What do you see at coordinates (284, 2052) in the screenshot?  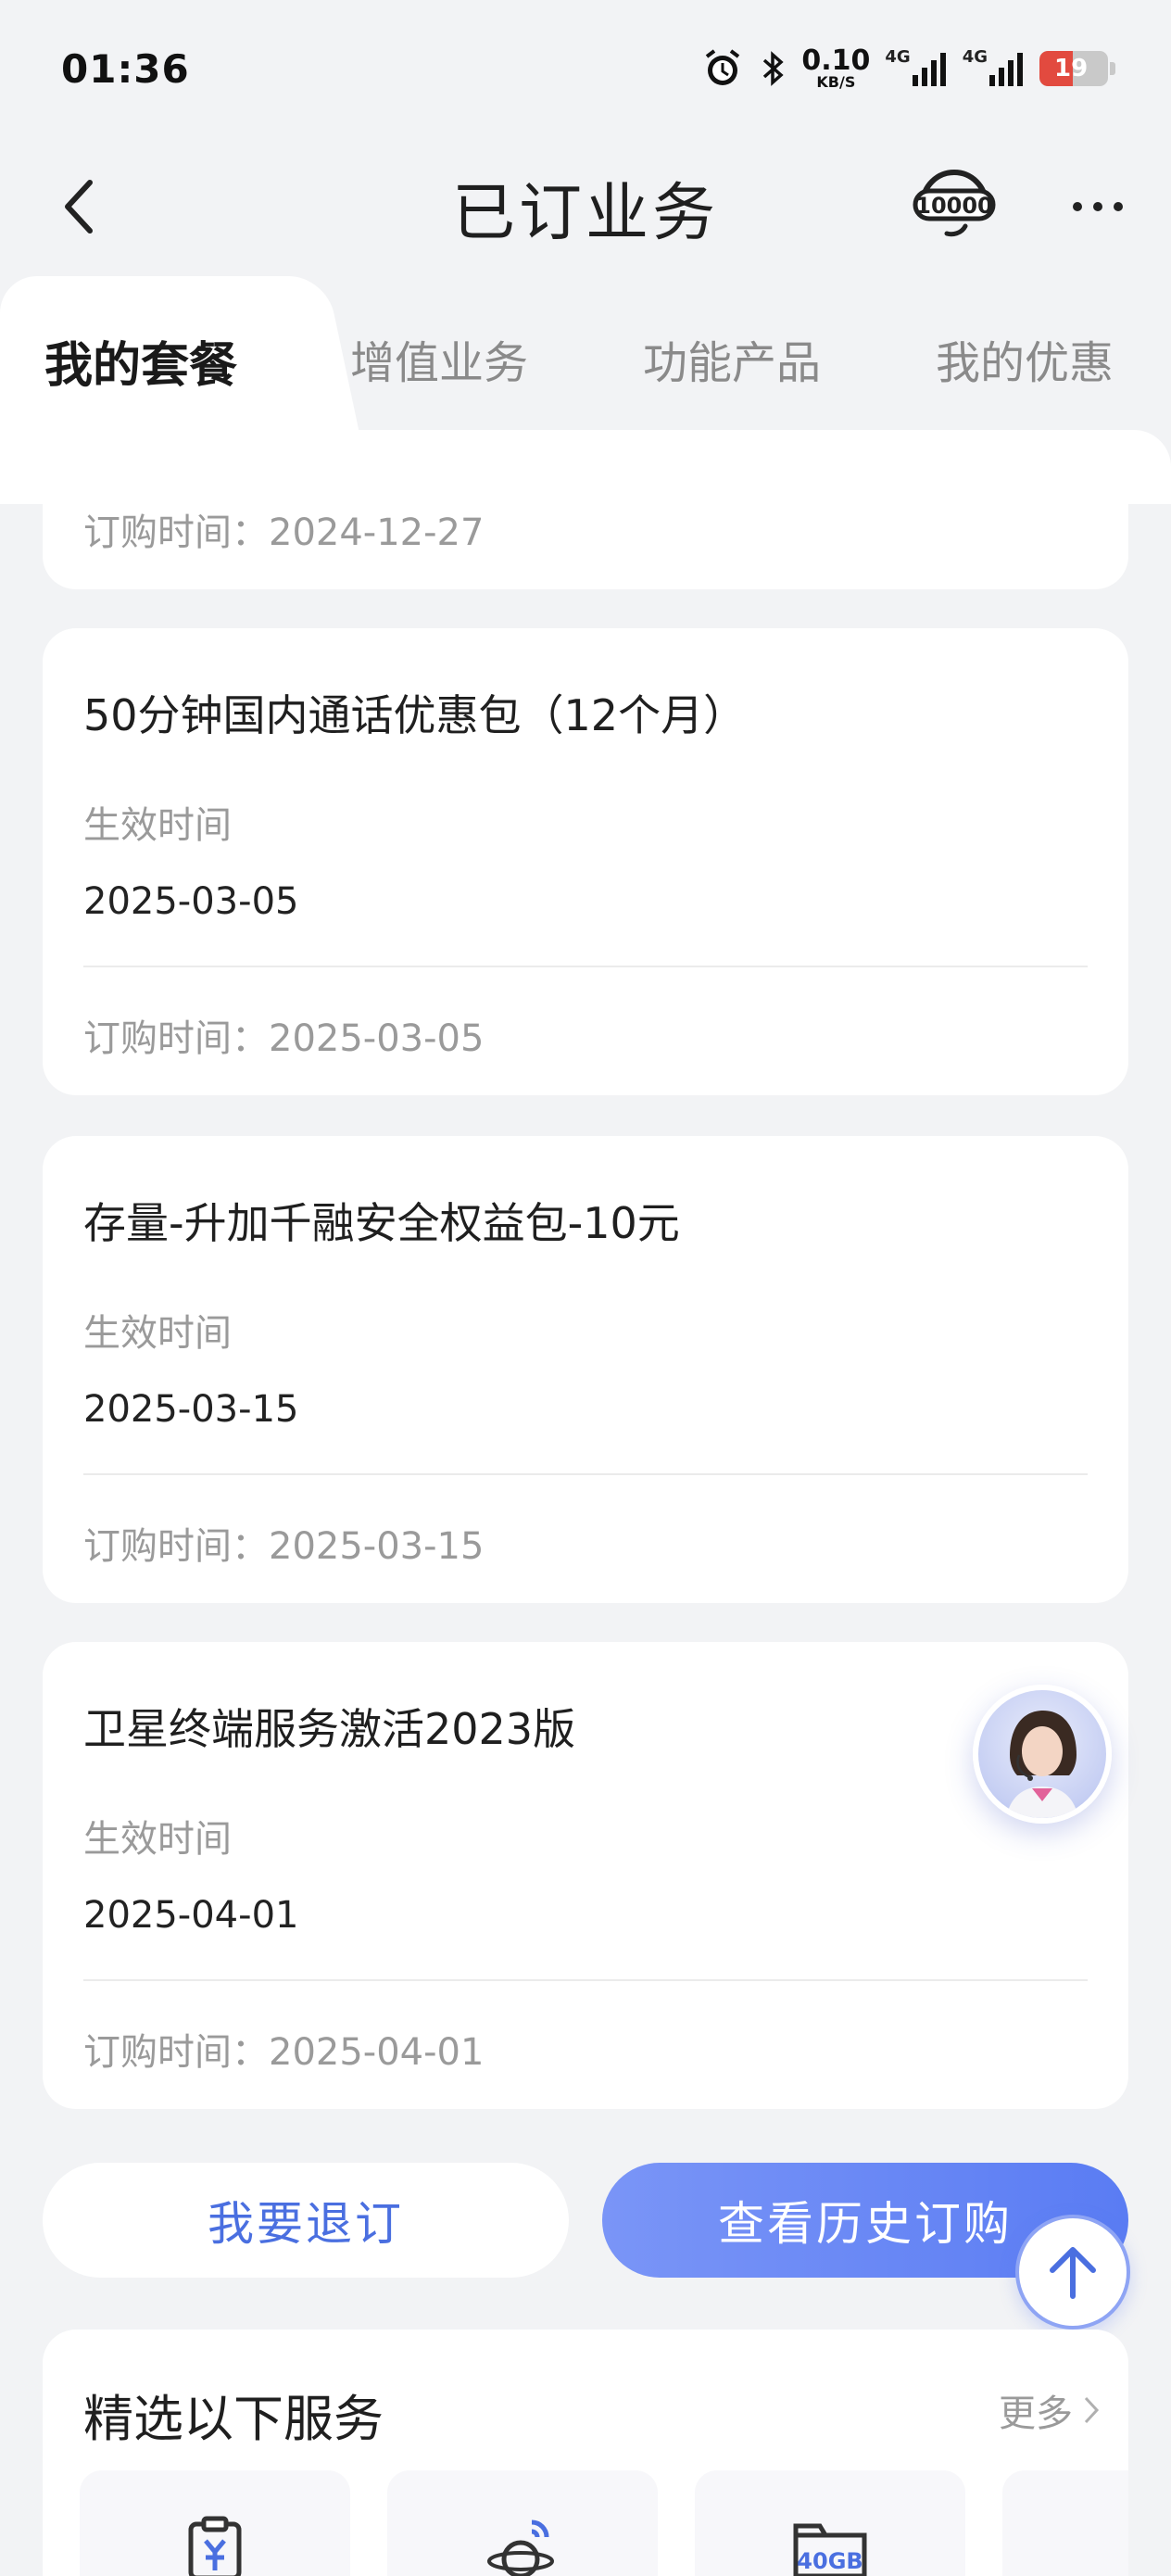 I see `order-time: 订购时间：2025-04-01` at bounding box center [284, 2052].